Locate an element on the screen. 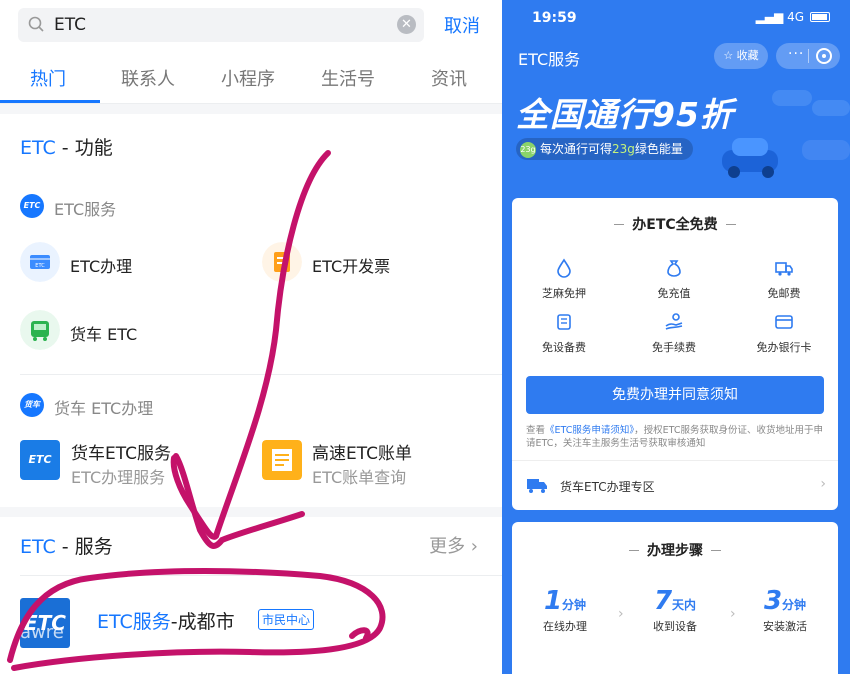 This screenshot has height=674, width=850. agreement-link: 《ETC服务申请须知》 is located at coordinates (589, 430).